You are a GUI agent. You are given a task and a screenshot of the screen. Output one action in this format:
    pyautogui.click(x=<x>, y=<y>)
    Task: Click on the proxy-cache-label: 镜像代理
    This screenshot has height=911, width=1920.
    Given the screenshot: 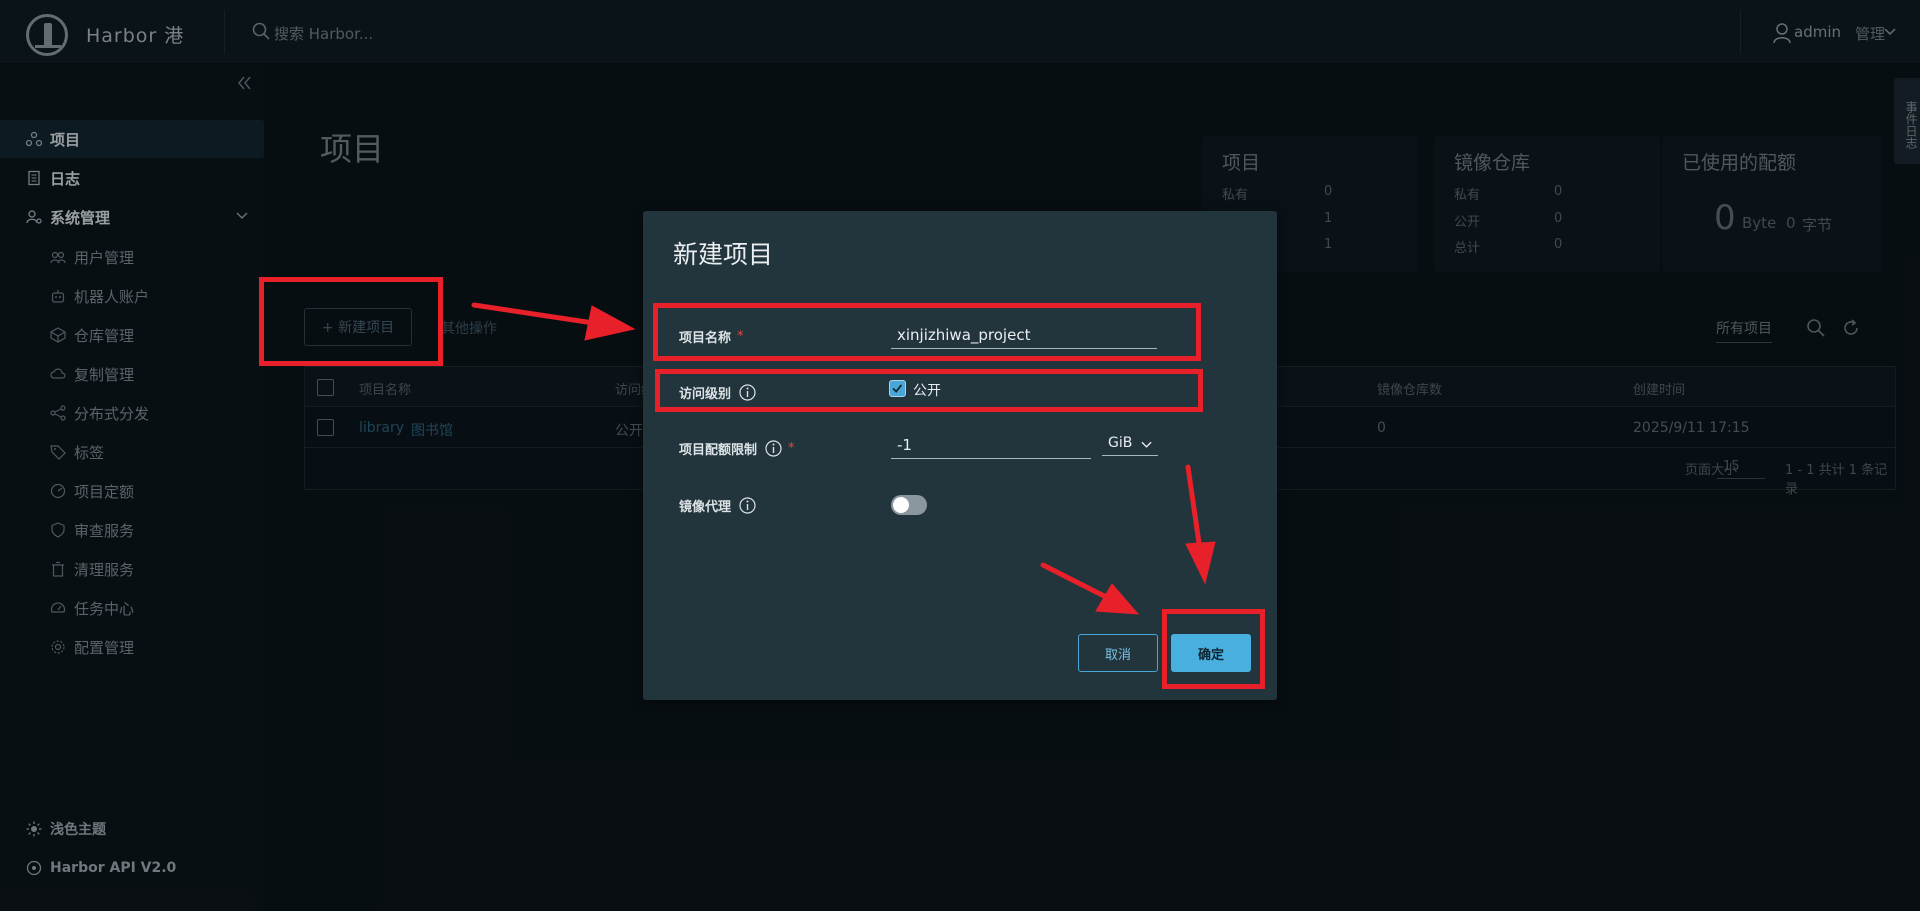 What is the action you would take?
    pyautogui.click(x=717, y=505)
    